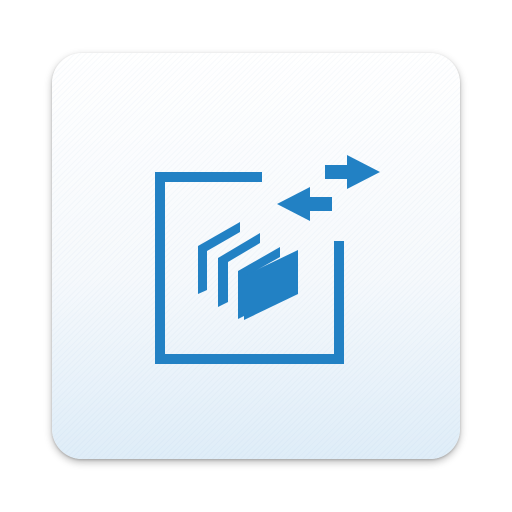  I want to click on left-arrow-icon, so click(304, 204).